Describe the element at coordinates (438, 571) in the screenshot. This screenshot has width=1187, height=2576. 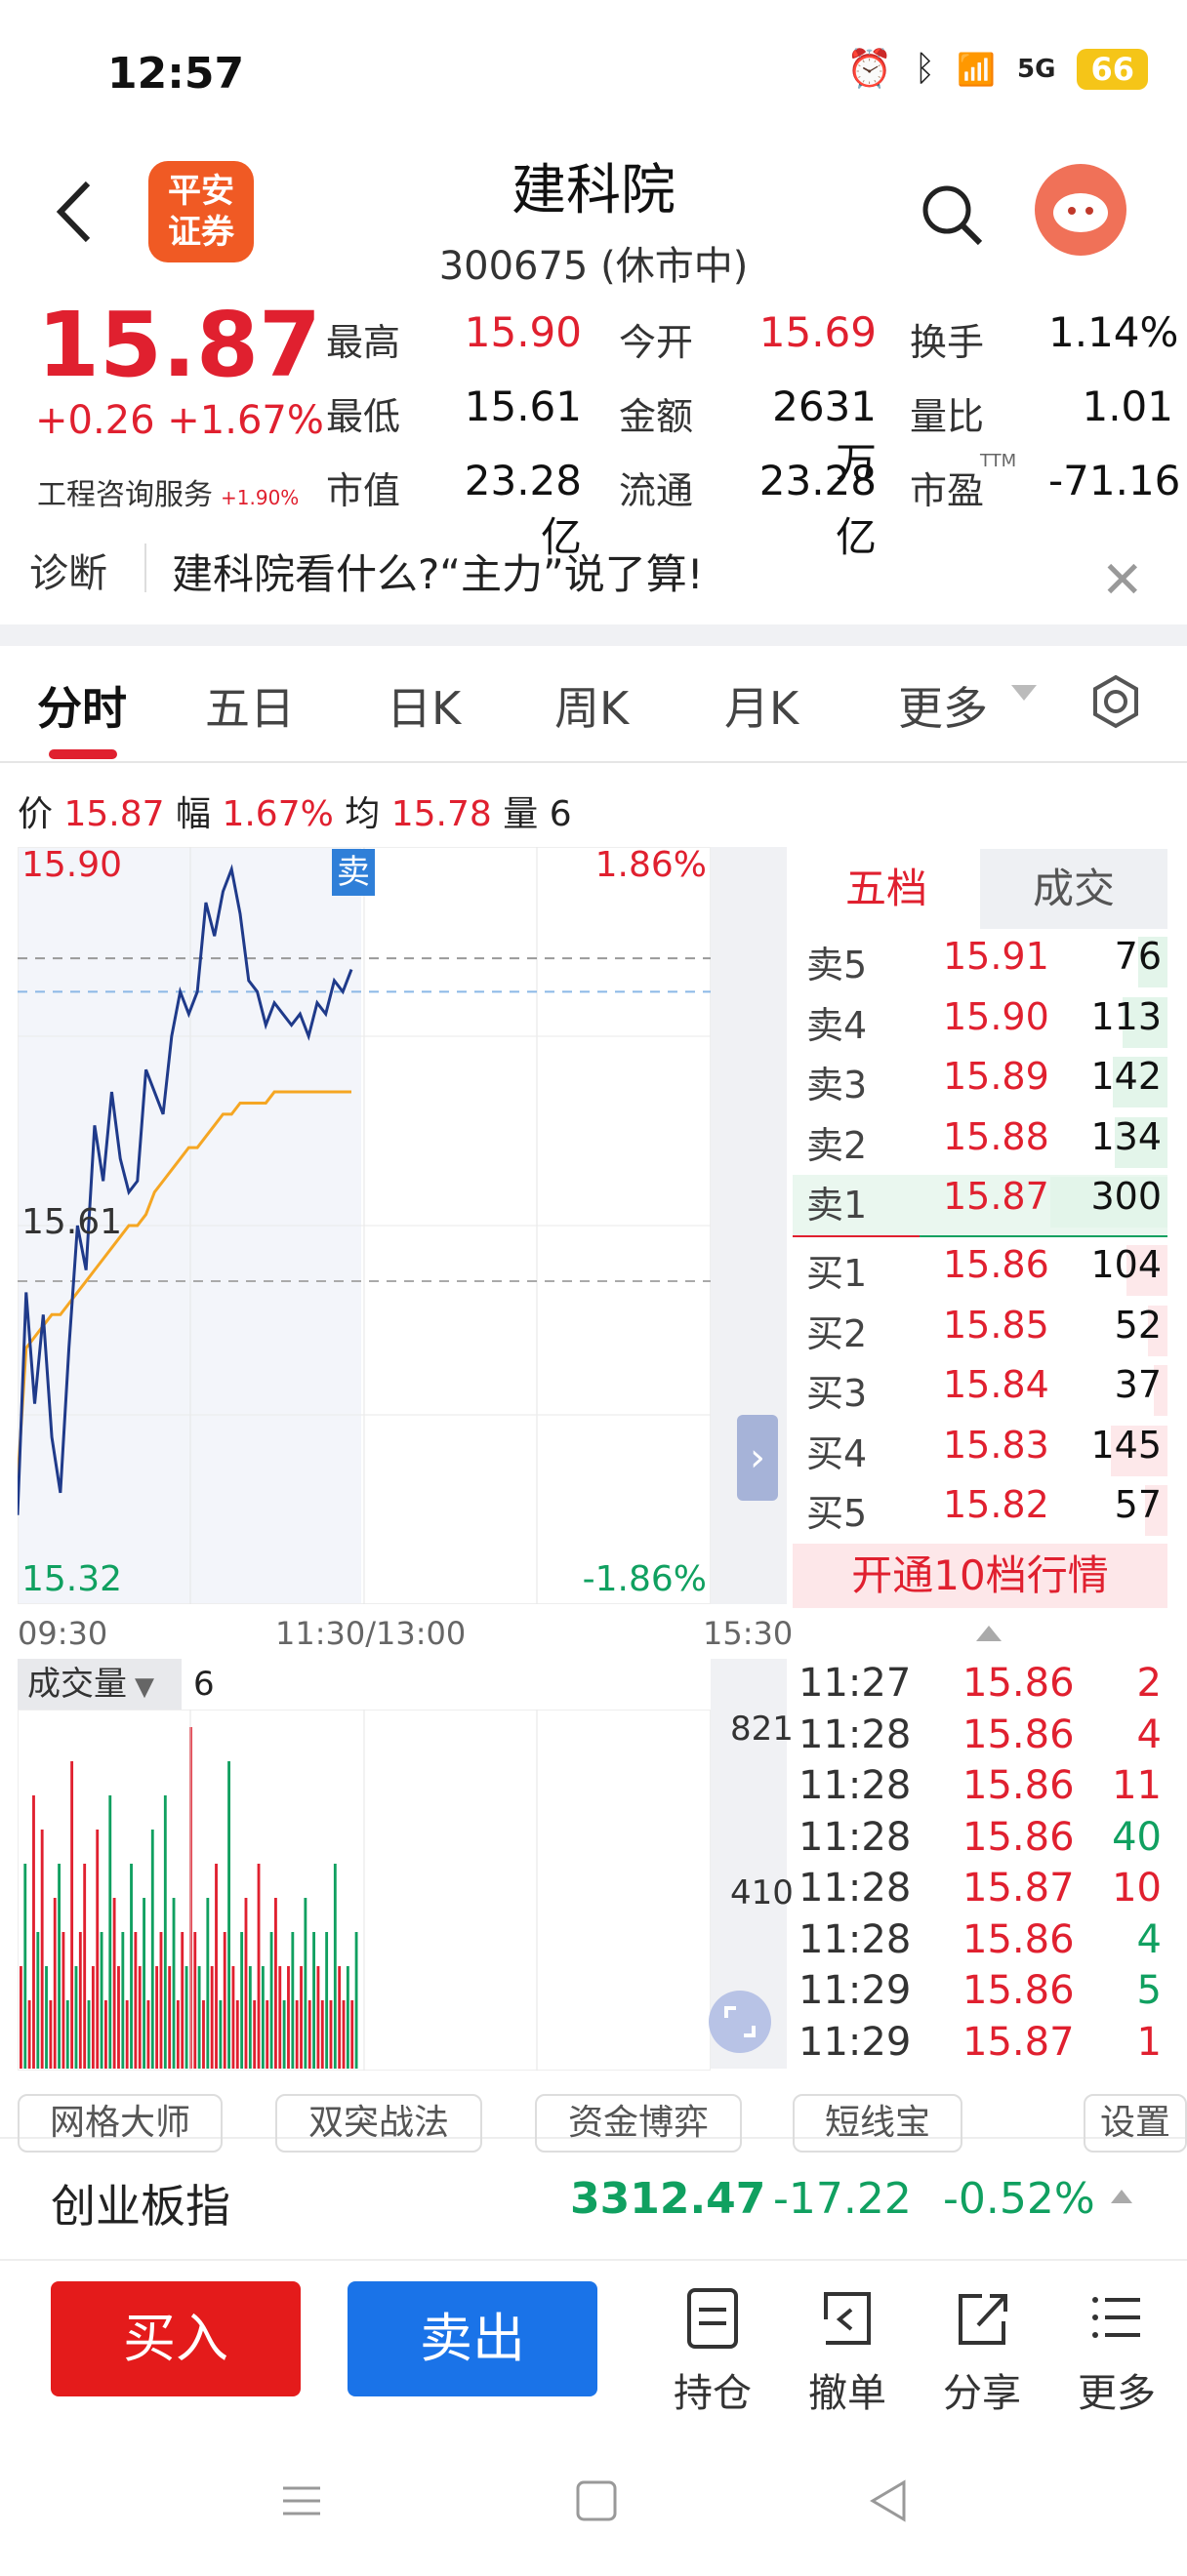
I see `diagnosis-text: 建科院看什么?“主力”说了算!` at that location.